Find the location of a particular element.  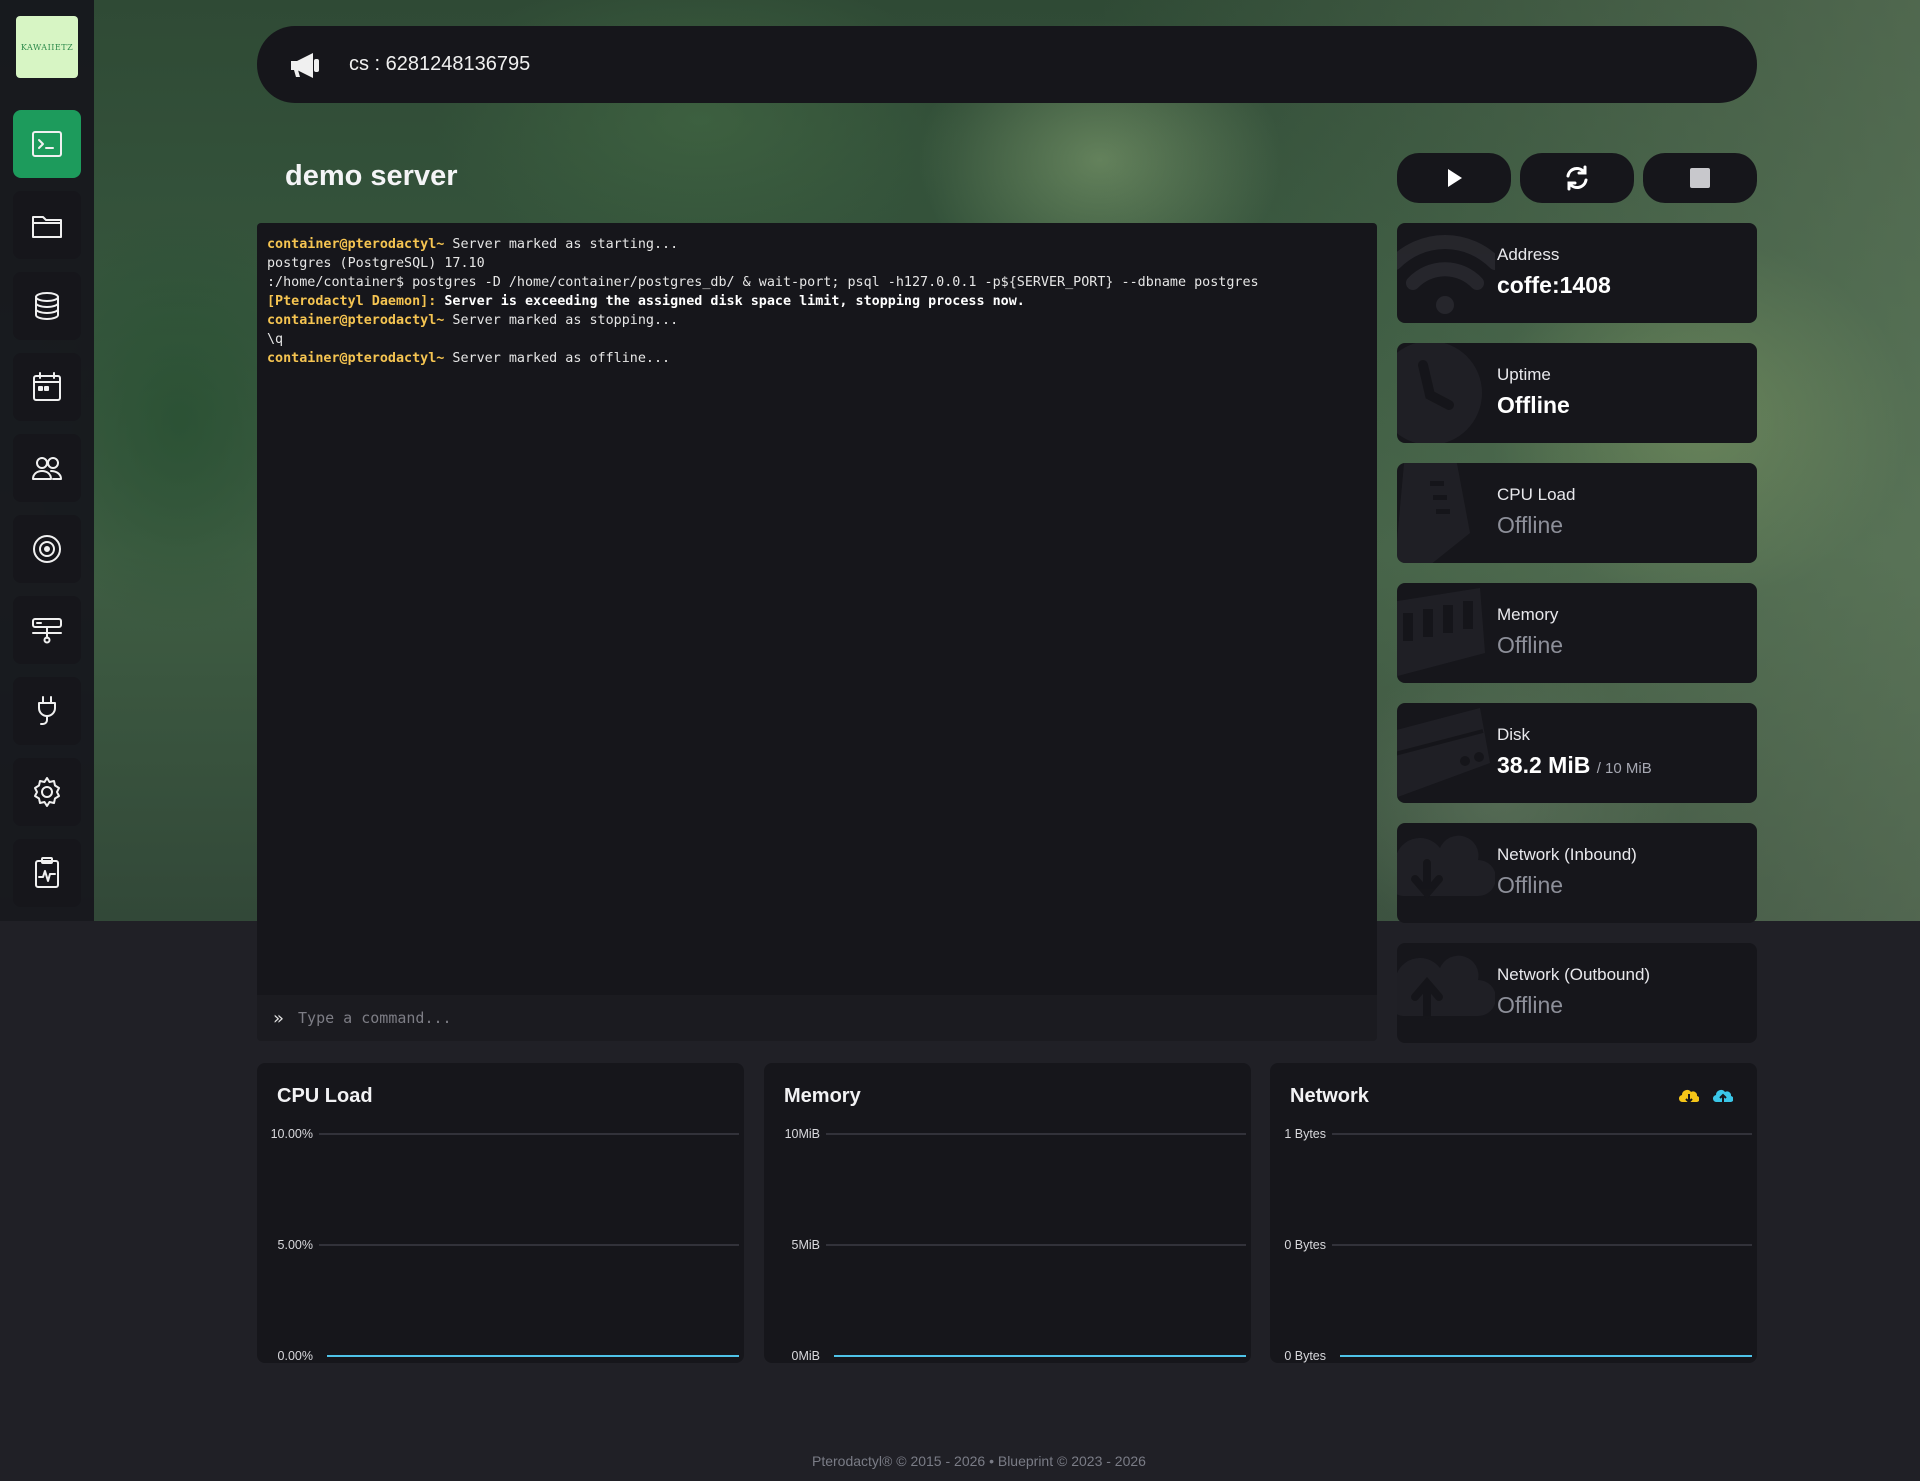

announcement-bar: cs : 6281248136795 is located at coordinates (1007, 64).